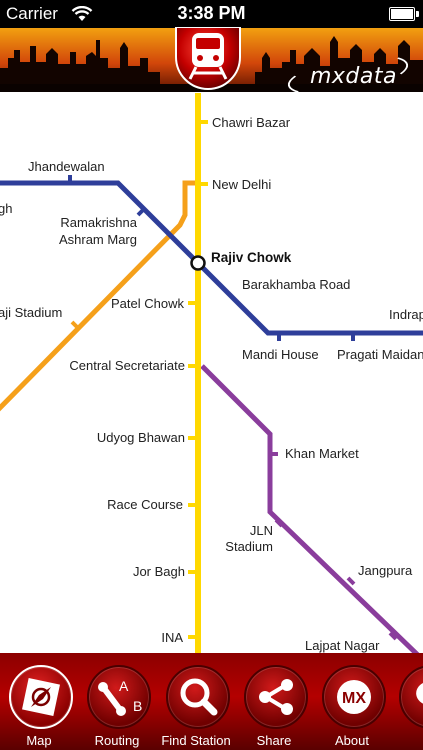 The image size is (423, 750). I want to click on compass-icon, so click(41, 697).